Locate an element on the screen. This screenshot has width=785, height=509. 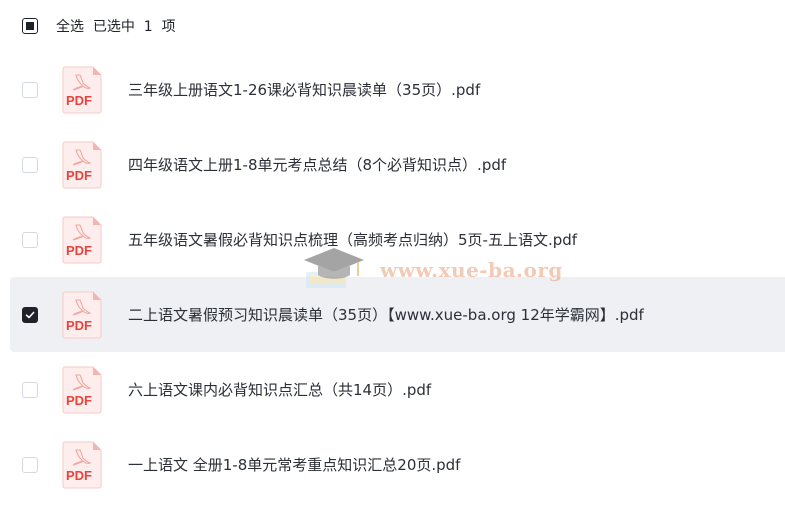
file-name: 五年级语文暑假必背知识点梳理（高频考点归纳）5页-五上语文.pdf is located at coordinates (352, 239).